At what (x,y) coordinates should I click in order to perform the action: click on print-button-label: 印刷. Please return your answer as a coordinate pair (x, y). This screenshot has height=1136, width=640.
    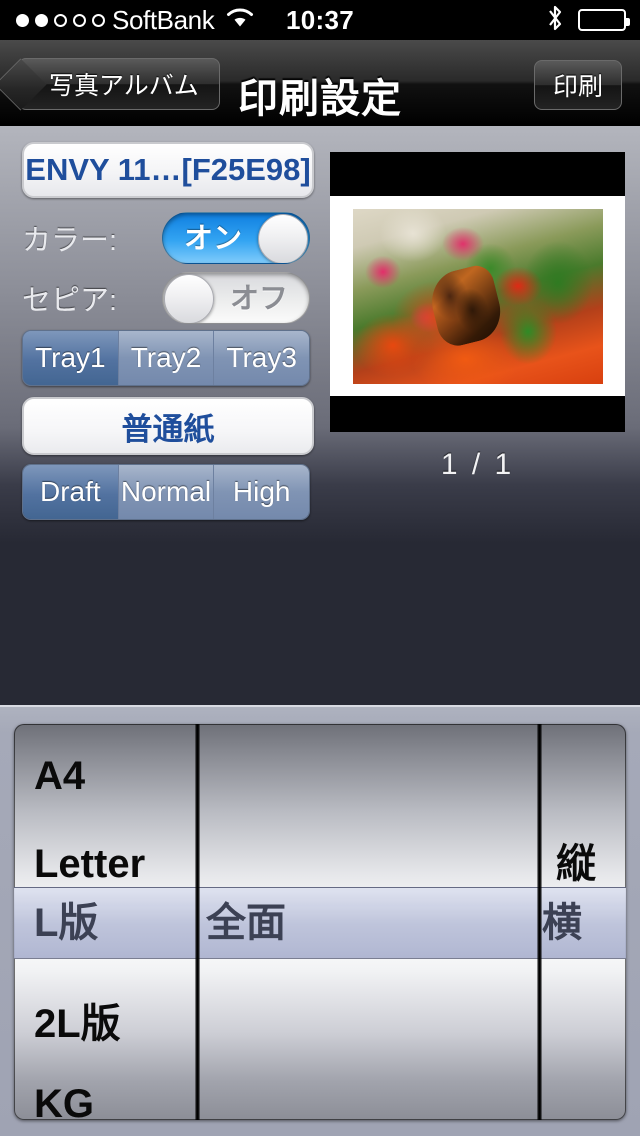
    Looking at the image, I should click on (577, 87).